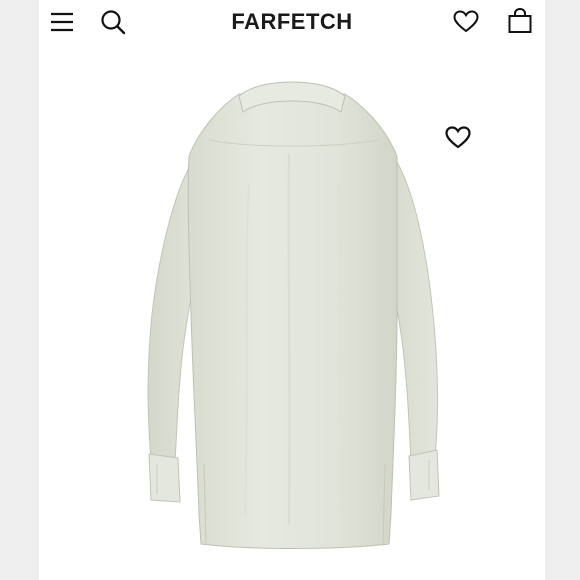 The width and height of the screenshot is (580, 580). I want to click on top-navigation-bar: FARFETCH, so click(292, 22).